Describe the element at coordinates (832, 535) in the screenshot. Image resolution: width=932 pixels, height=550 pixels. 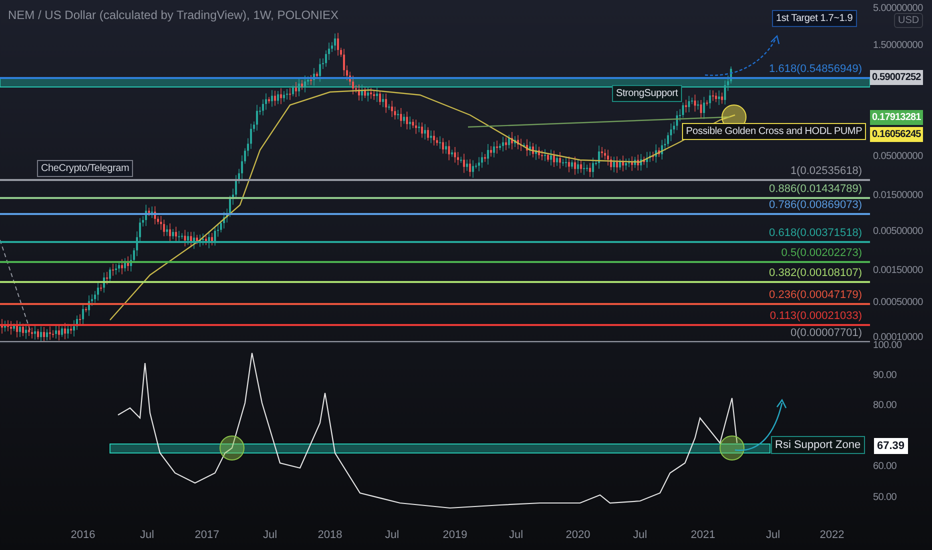
I see `time-axis-label: 2022` at that location.